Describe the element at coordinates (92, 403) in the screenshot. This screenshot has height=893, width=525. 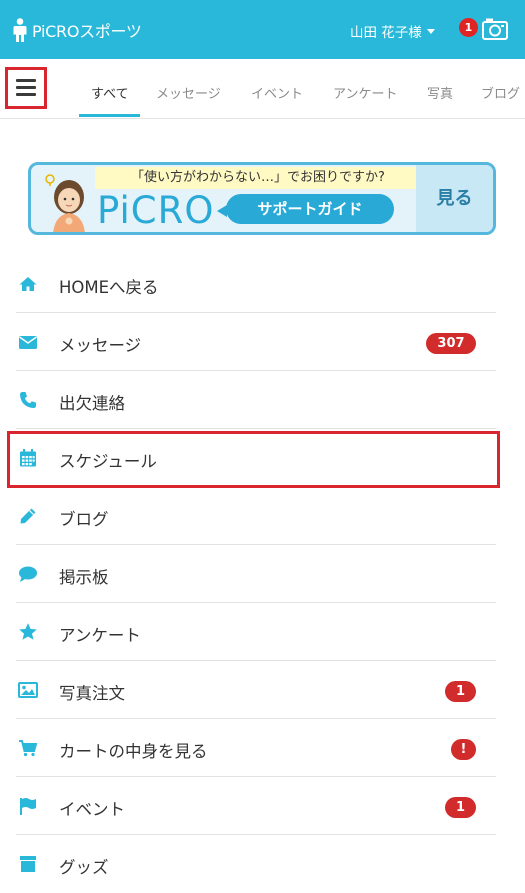
I see `menu-item-label: 出欠連絡` at that location.